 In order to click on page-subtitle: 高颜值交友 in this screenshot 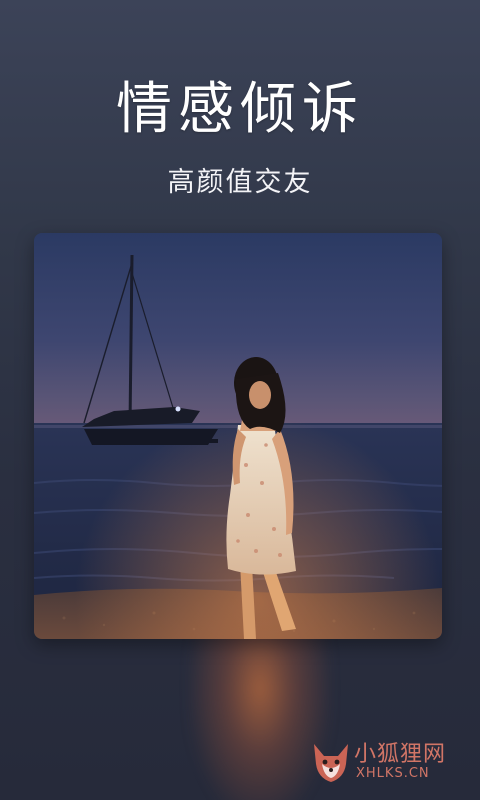, I will do `click(240, 182)`.